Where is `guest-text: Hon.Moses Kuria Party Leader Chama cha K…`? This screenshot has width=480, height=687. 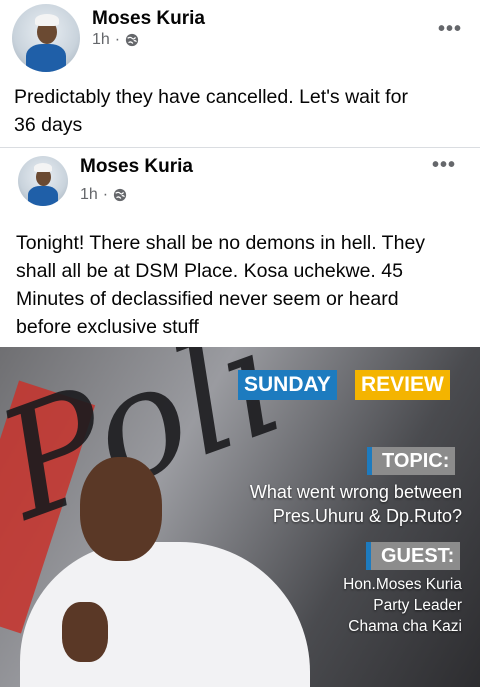
guest-text: Hon.Moses Kuria Party Leader Chama cha K… is located at coordinates (402, 605).